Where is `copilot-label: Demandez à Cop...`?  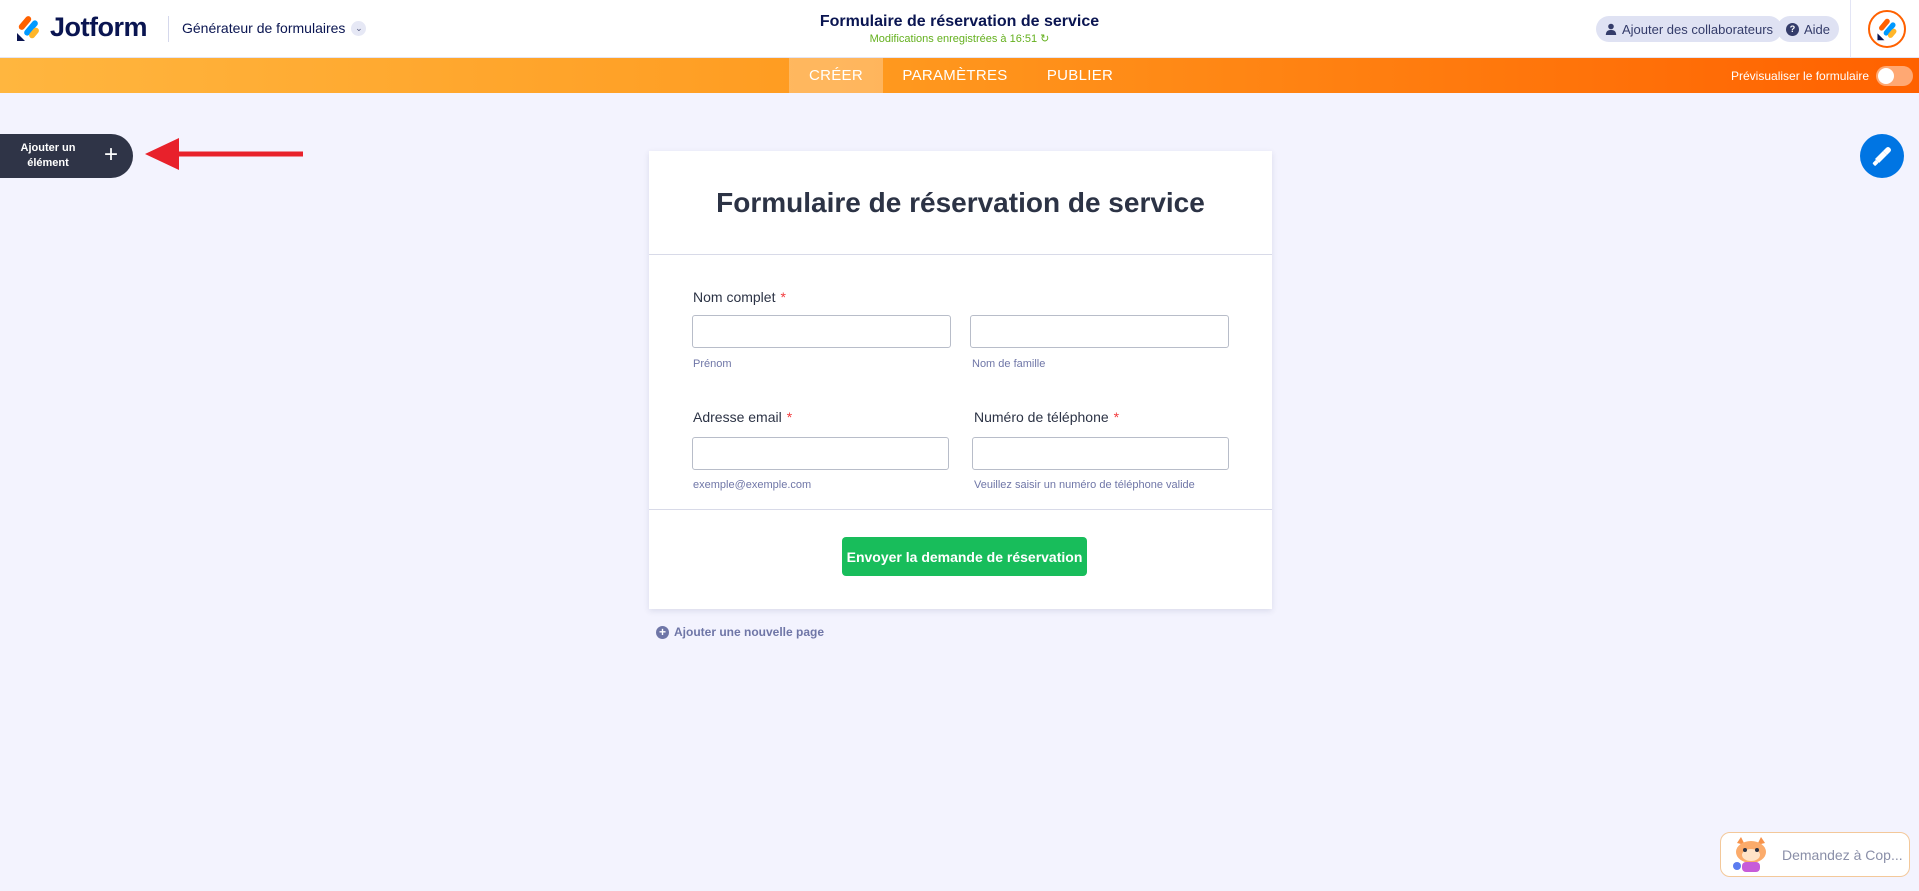 copilot-label: Demandez à Cop... is located at coordinates (1842, 855).